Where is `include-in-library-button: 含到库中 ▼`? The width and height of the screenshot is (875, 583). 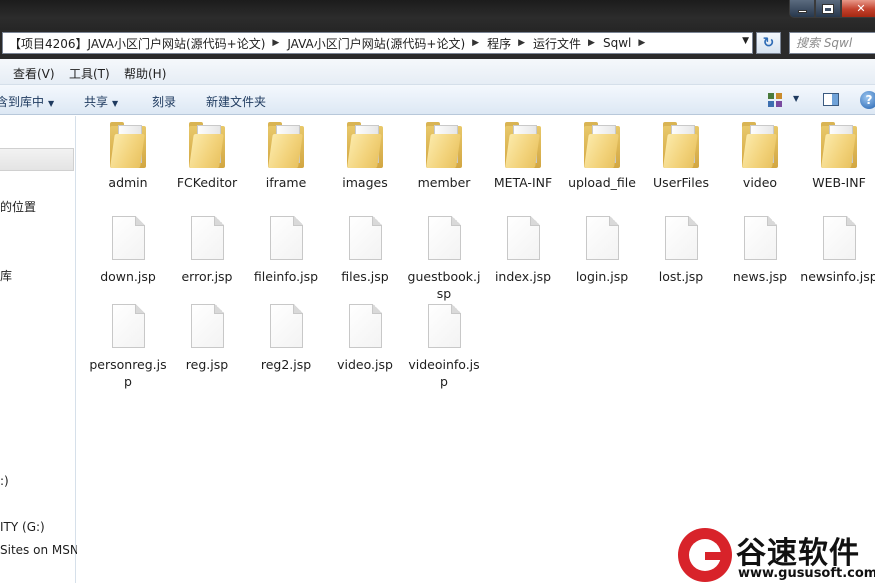
include-in-library-button: 含到库中 ▼ is located at coordinates (27, 101).